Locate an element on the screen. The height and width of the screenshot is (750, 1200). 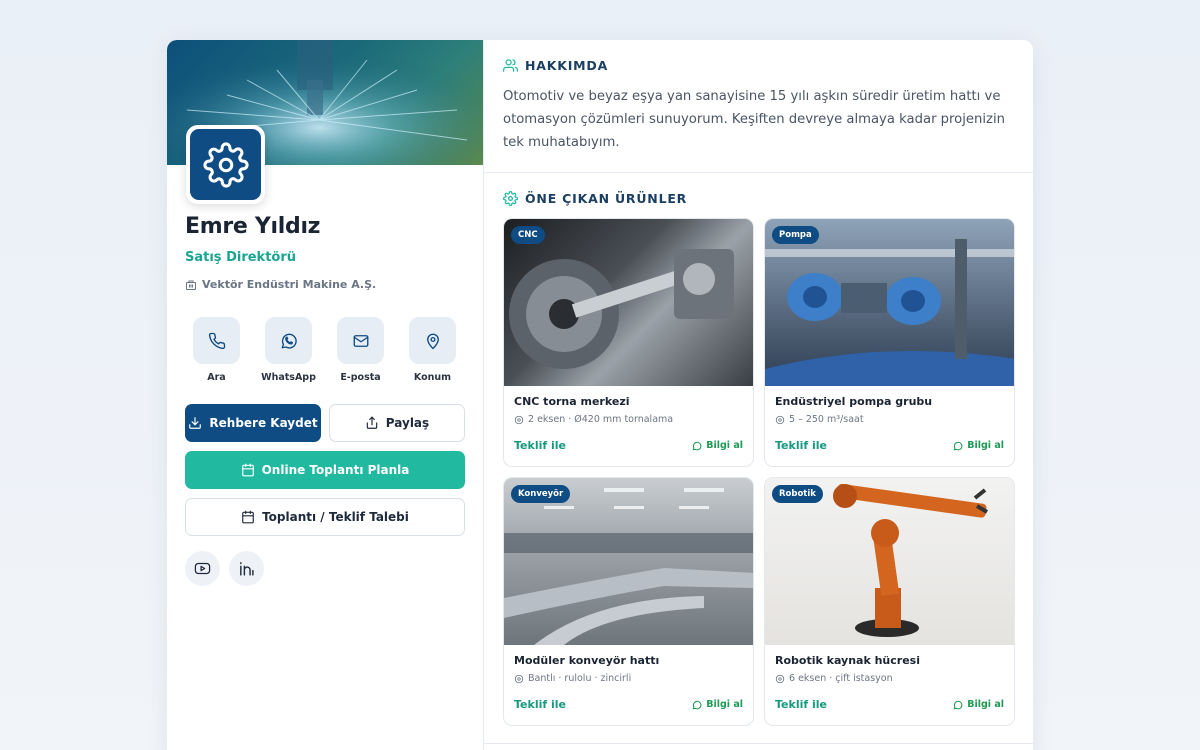
meeting-quote-request-button: Toplantı / Teklif Talebi is located at coordinates (325, 517).